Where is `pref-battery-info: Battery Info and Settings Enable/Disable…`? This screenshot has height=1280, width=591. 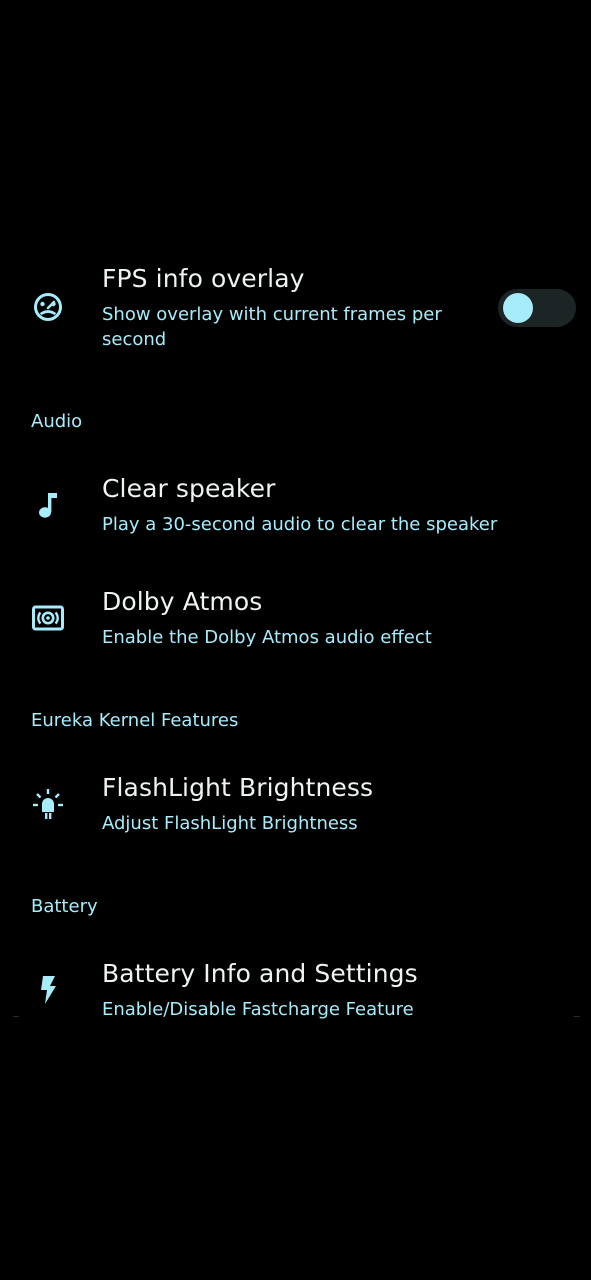
pref-battery-info: Battery Info and Settings Enable/Disable… is located at coordinates (295, 1000).